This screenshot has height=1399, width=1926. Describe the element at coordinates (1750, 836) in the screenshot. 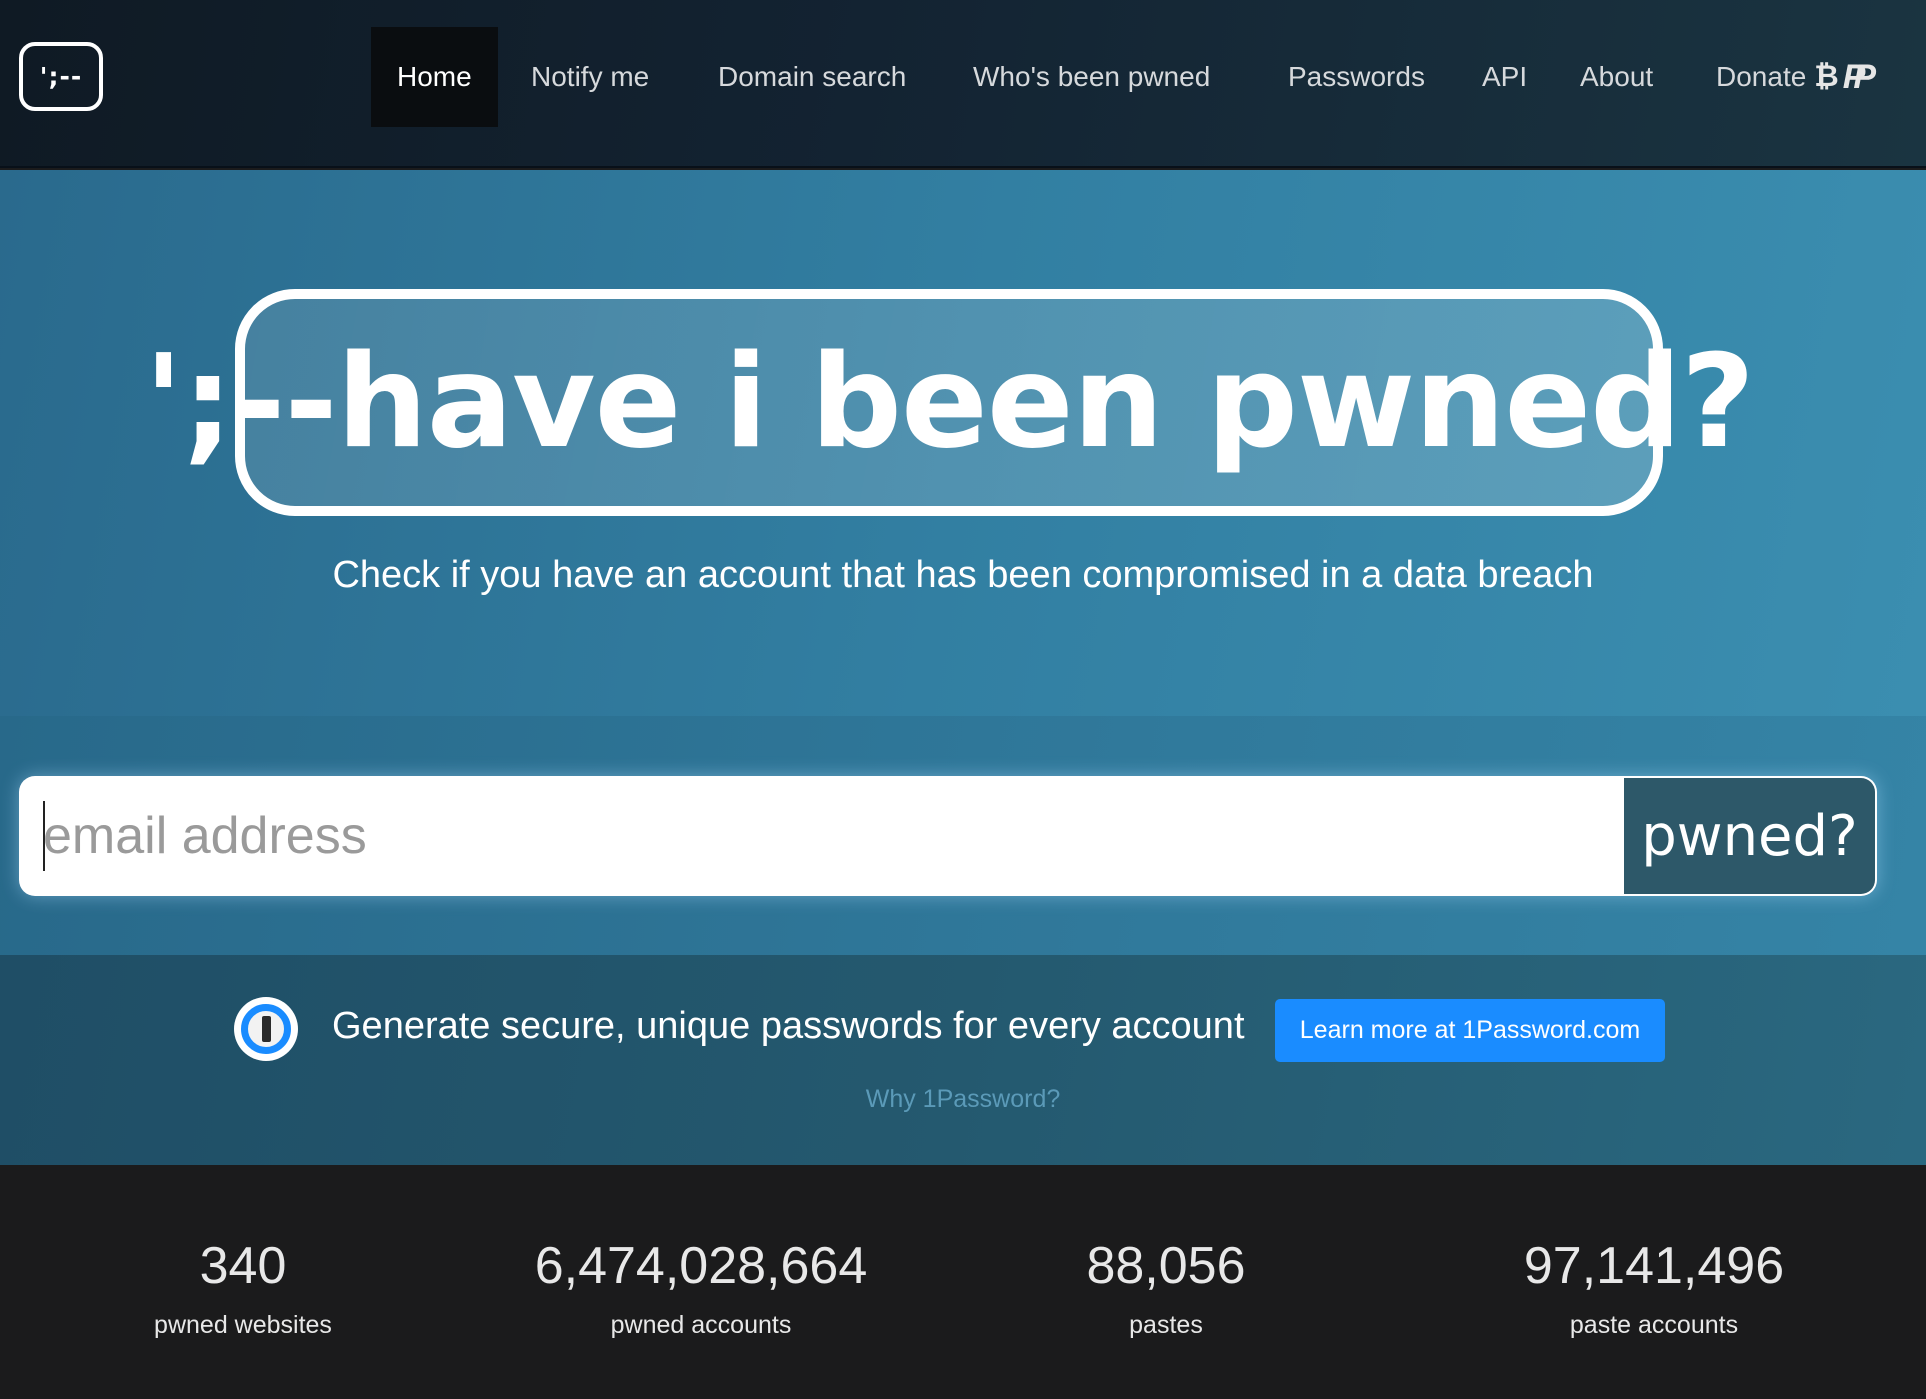

I see `pwned-search-button: pwned?` at that location.